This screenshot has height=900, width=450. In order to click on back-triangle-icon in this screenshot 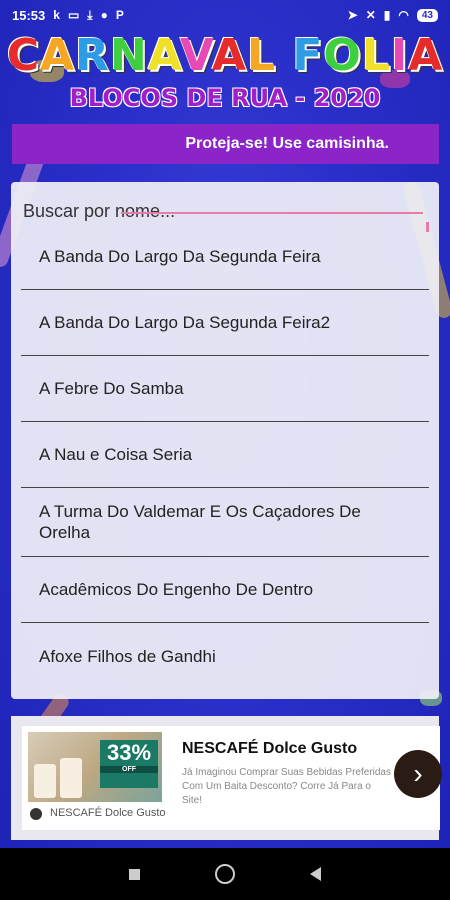, I will do `click(315, 874)`.